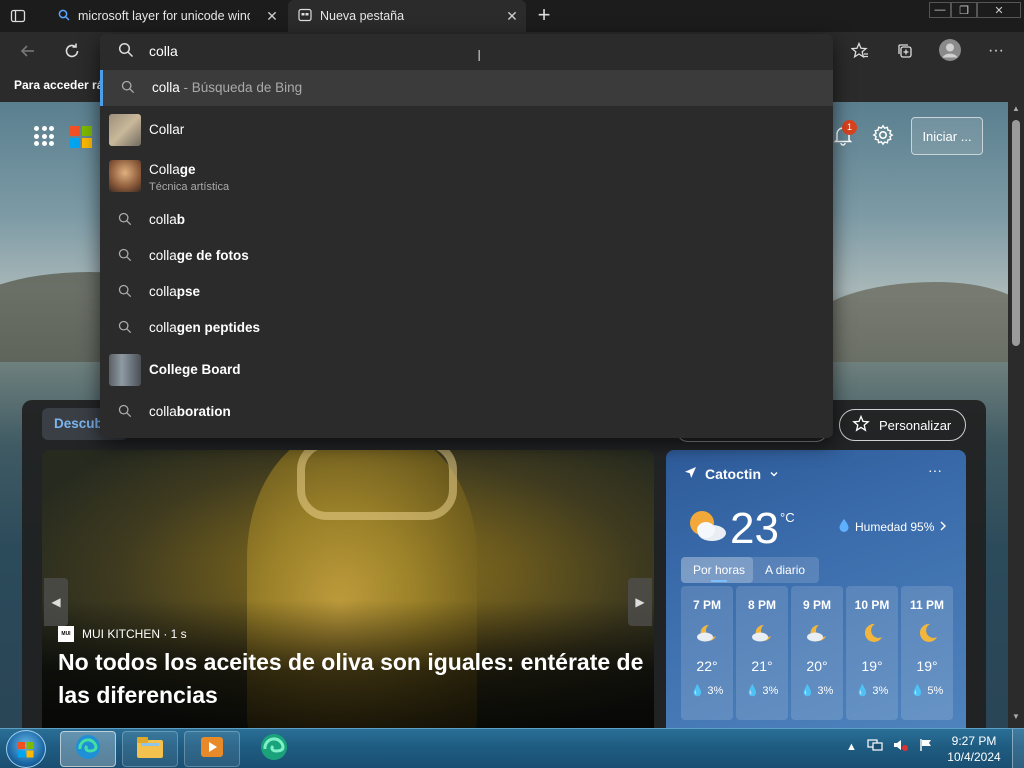  I want to click on weather-location: Catoctin, so click(731, 474).